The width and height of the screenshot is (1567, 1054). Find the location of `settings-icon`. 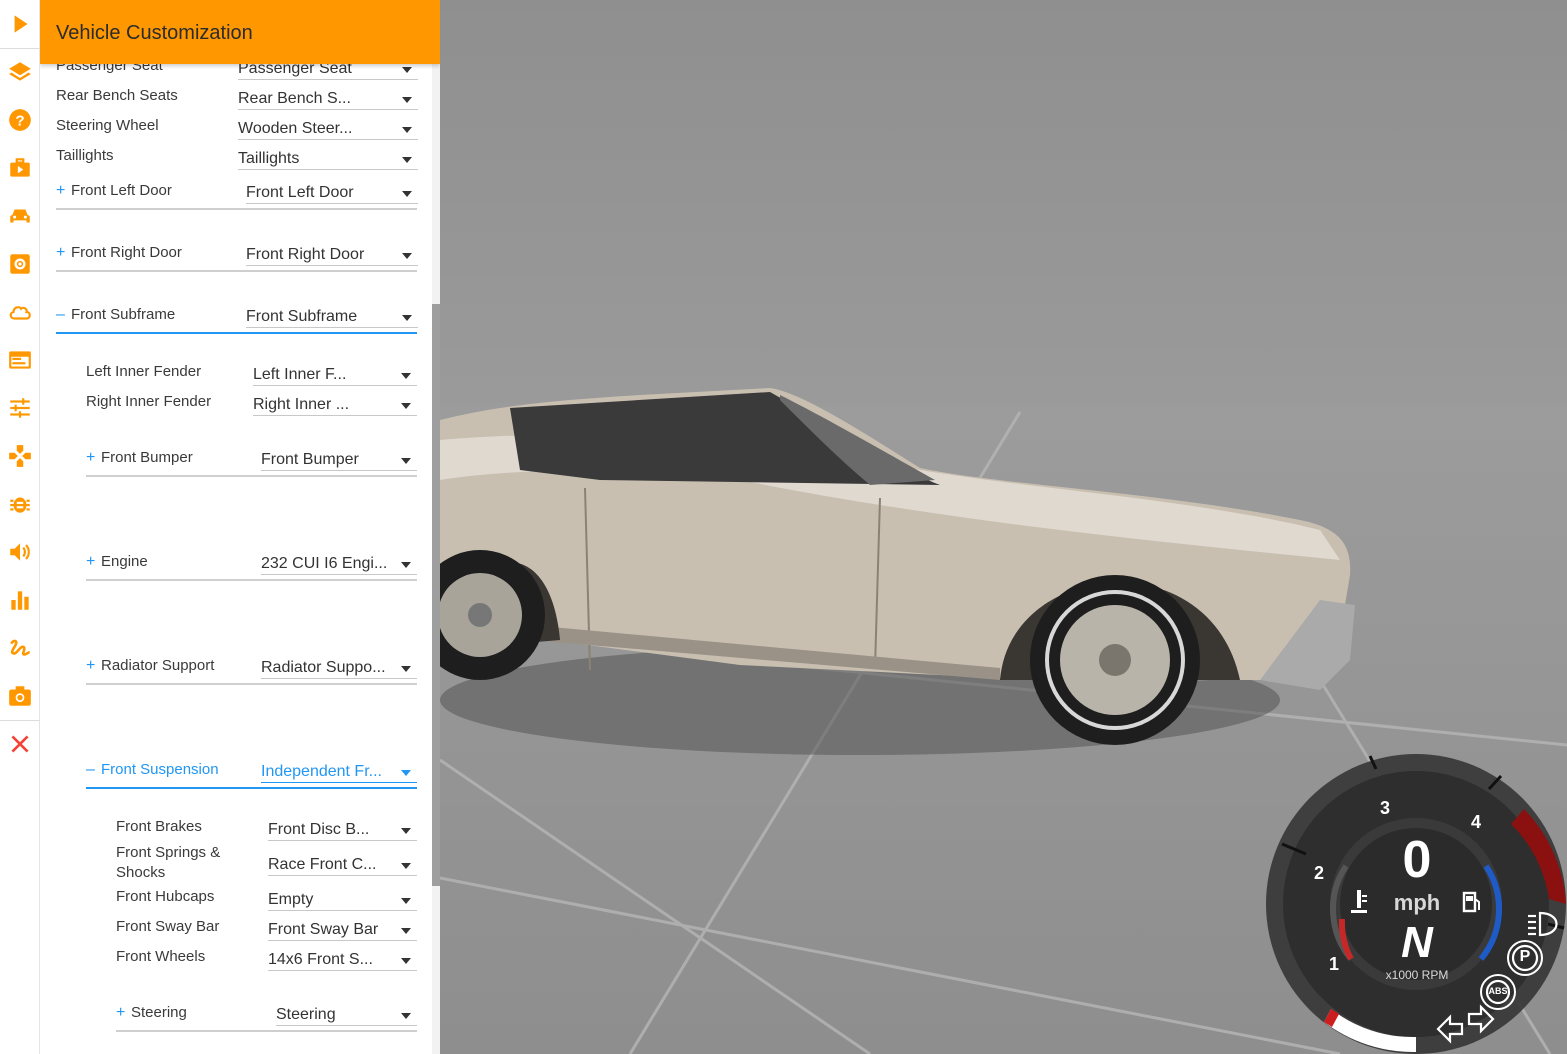

settings-icon is located at coordinates (20, 264).